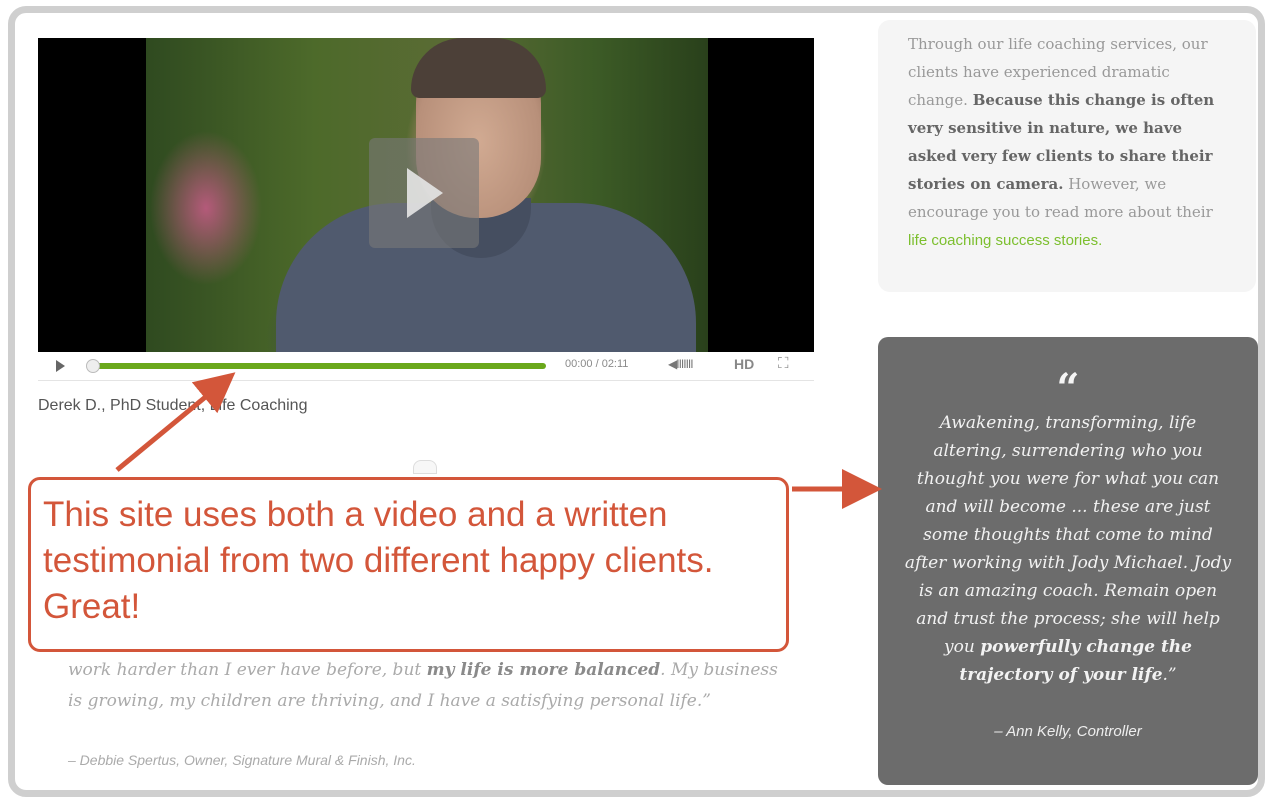 The height and width of the screenshot is (810, 1281). I want to click on arrow-to-video, so click(175, 422).